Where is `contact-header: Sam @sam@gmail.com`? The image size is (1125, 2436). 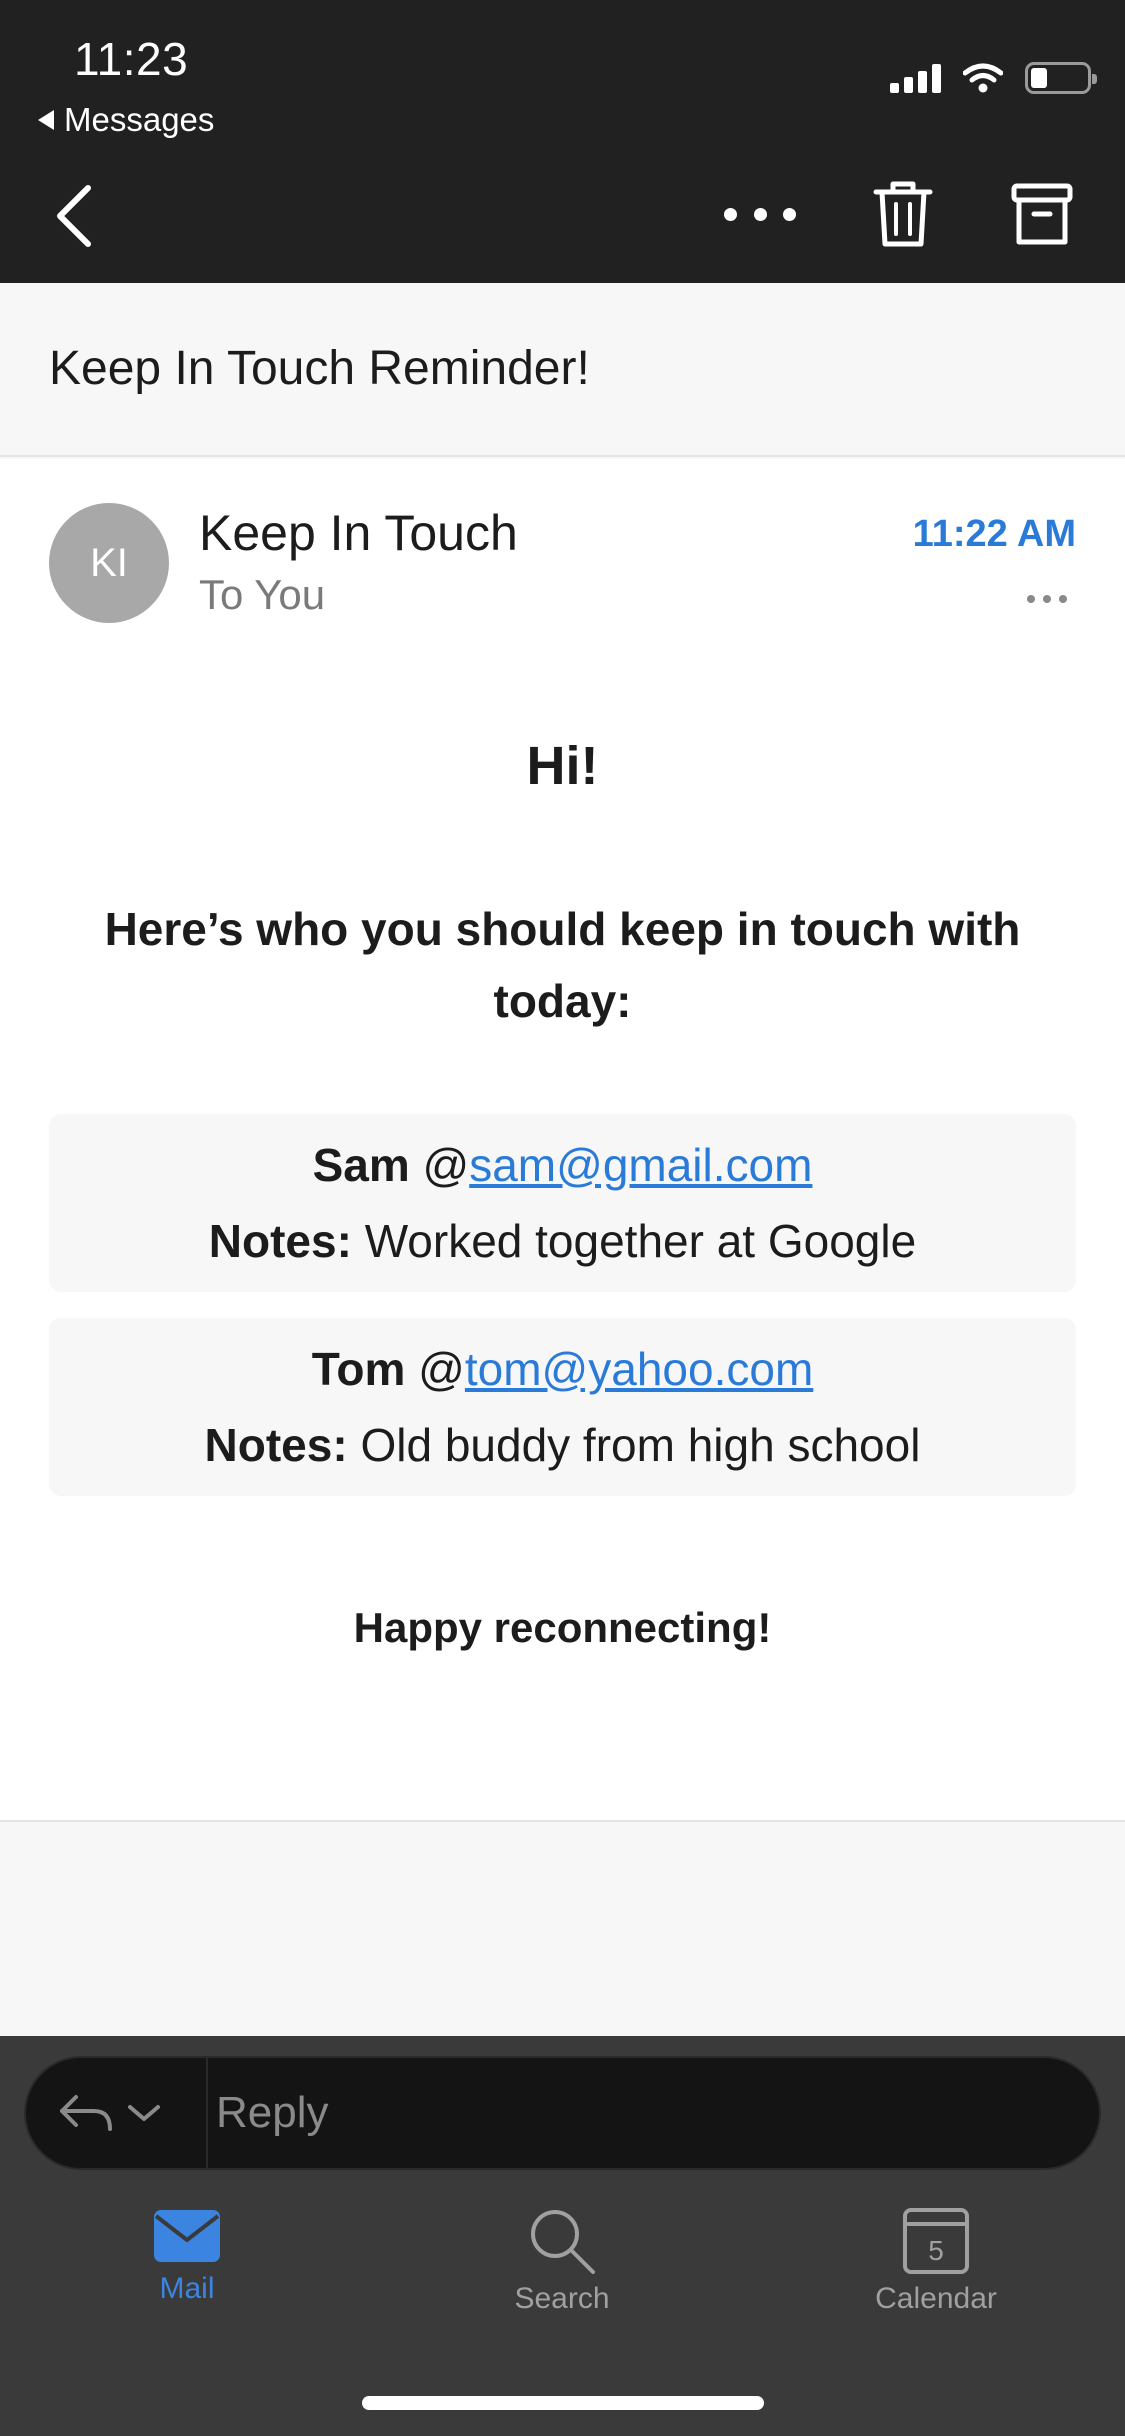 contact-header: Sam @sam@gmail.com is located at coordinates (562, 1165).